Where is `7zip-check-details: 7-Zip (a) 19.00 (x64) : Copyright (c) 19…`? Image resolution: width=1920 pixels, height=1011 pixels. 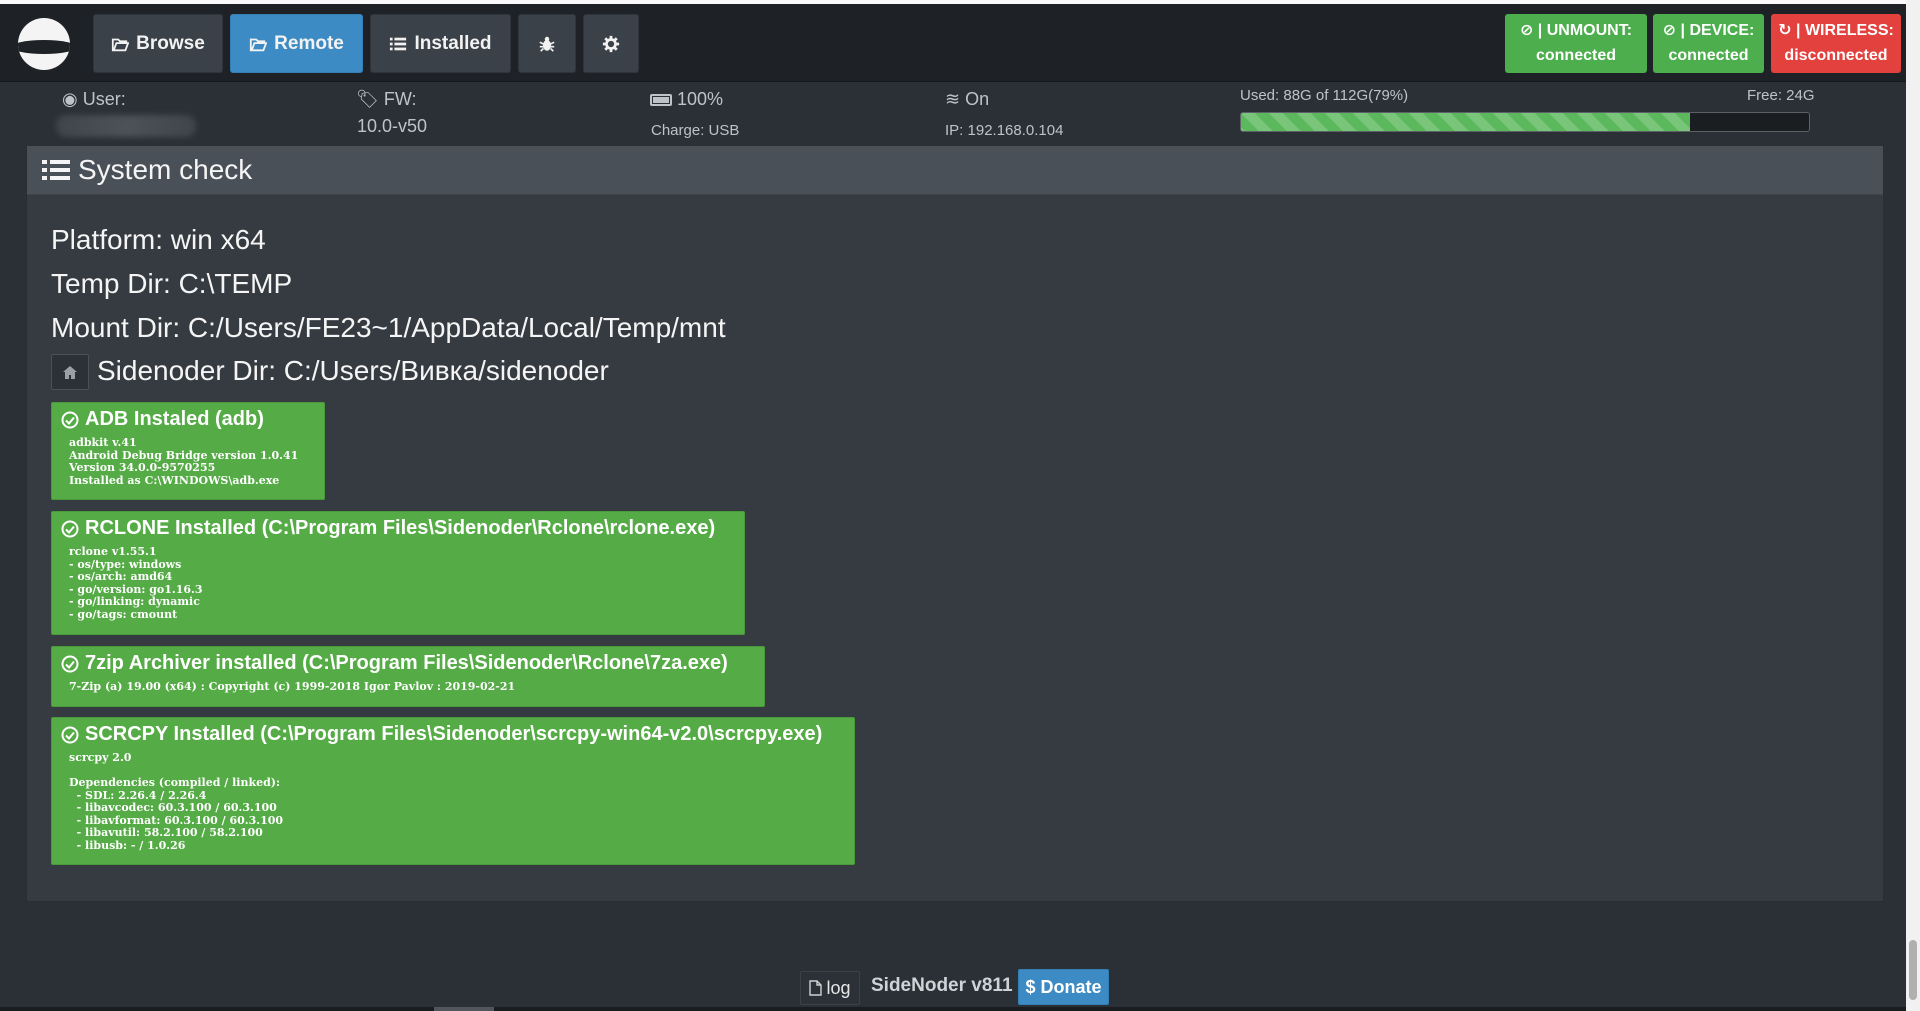 7zip-check-details: 7-Zip (a) 19.00 (x64) : Copyright (c) 19… is located at coordinates (292, 686).